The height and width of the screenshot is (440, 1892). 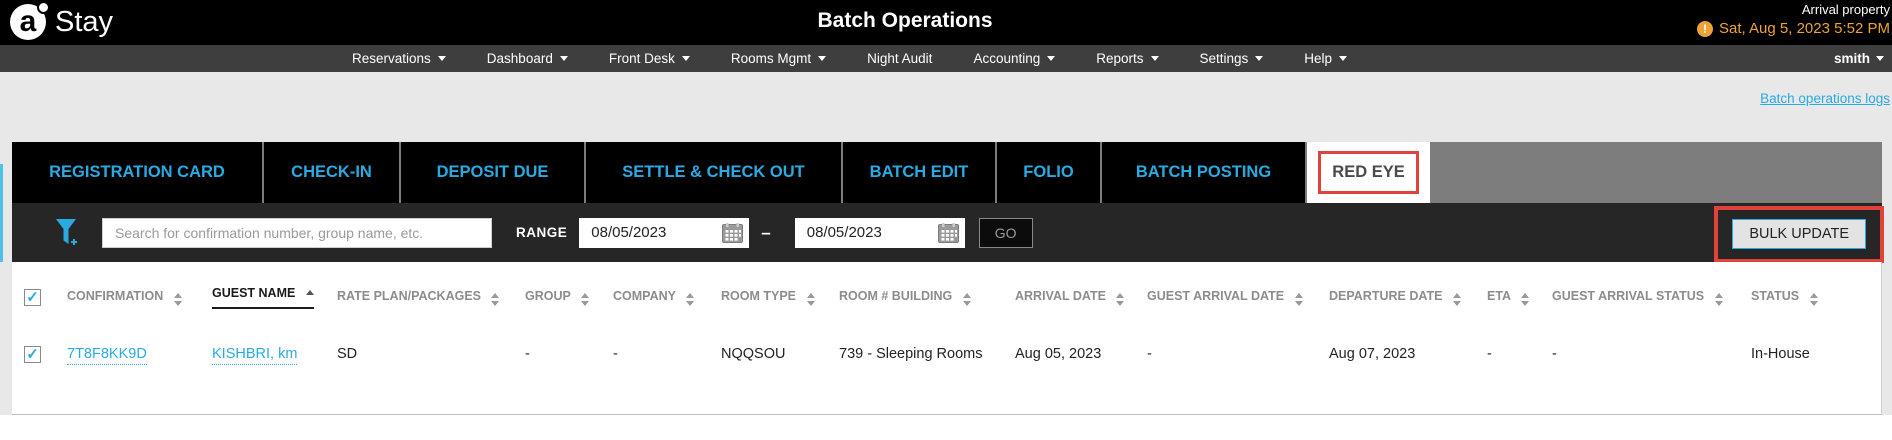 I want to click on nav-item-dashboard: Dashboard, so click(x=527, y=58).